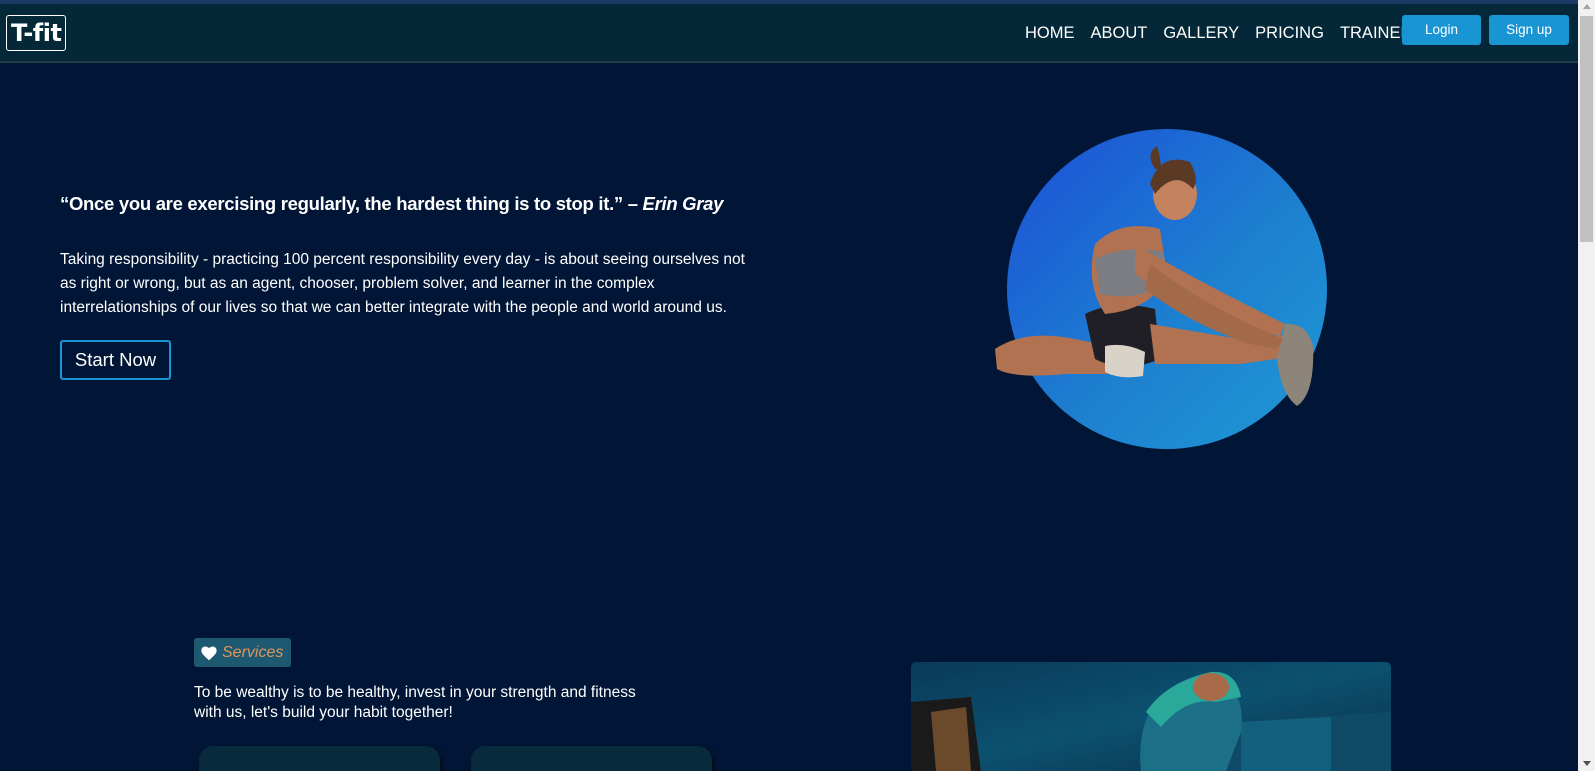  Describe the element at coordinates (253, 652) in the screenshot. I see `services-label: Services` at that location.